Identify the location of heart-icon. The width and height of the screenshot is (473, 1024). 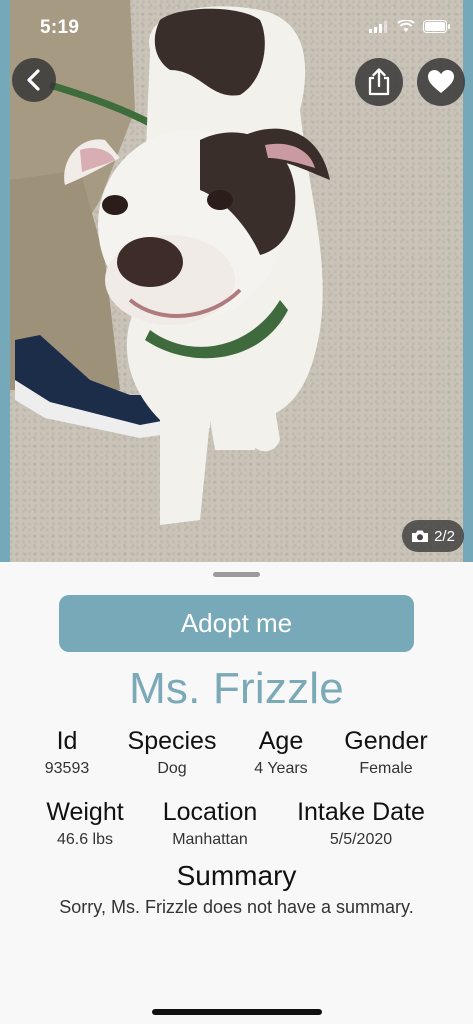
(441, 81).